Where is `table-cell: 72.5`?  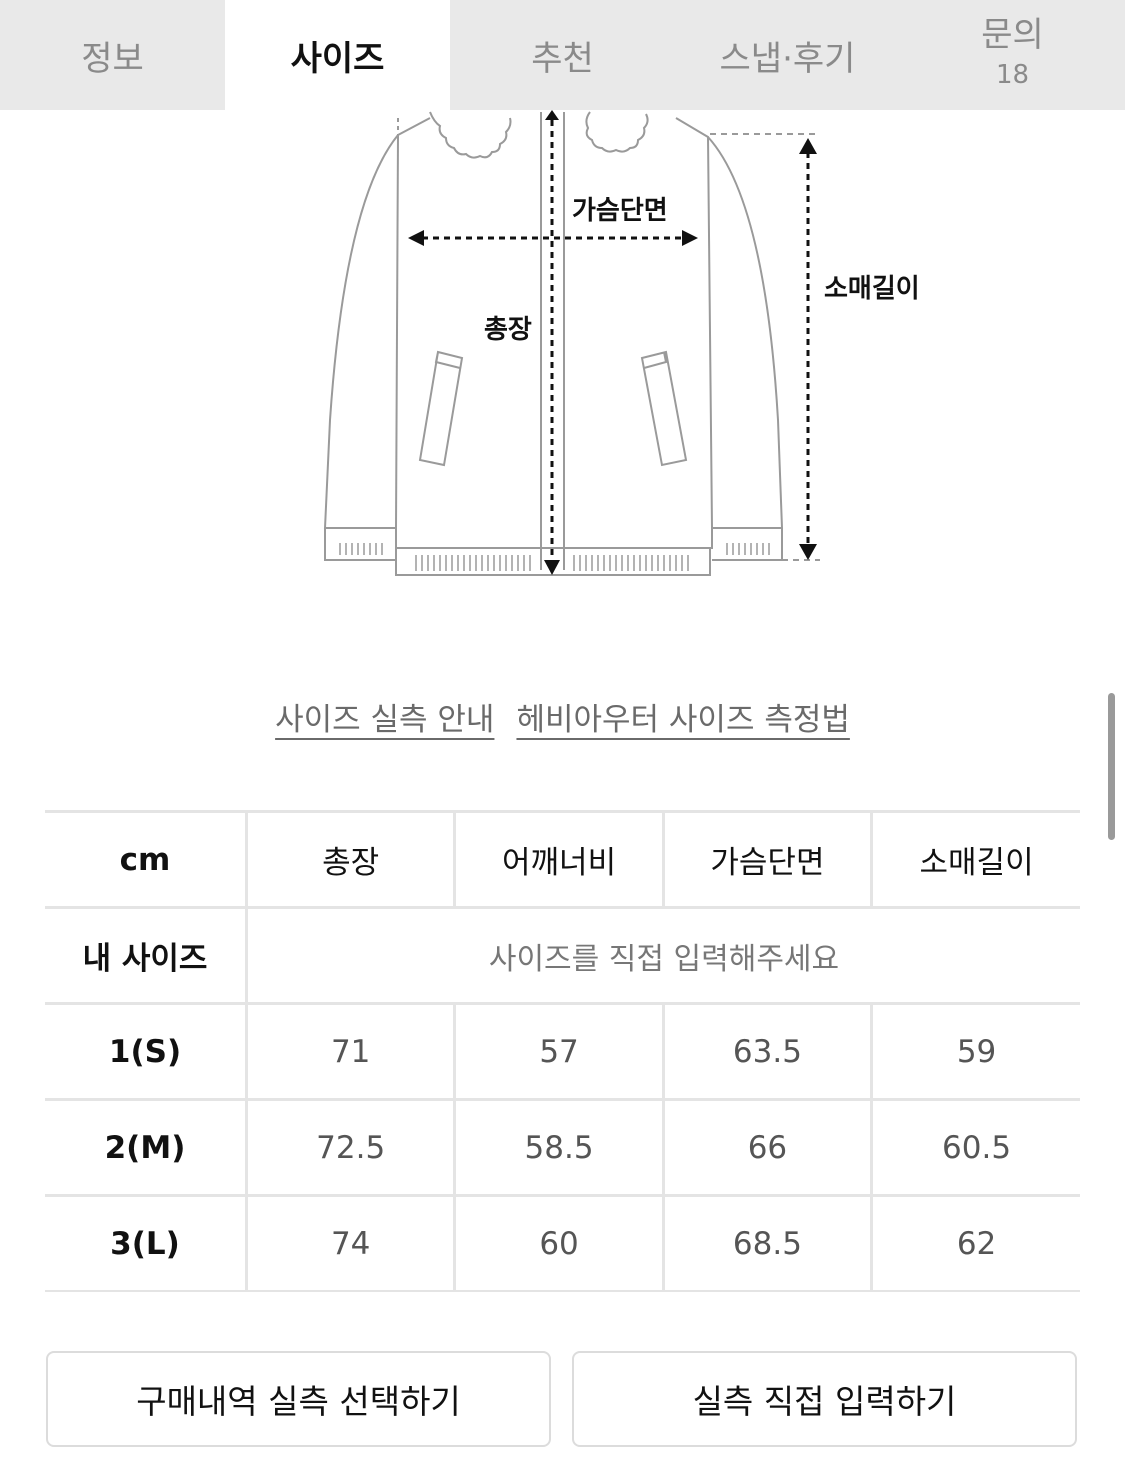 table-cell: 72.5 is located at coordinates (349, 1147).